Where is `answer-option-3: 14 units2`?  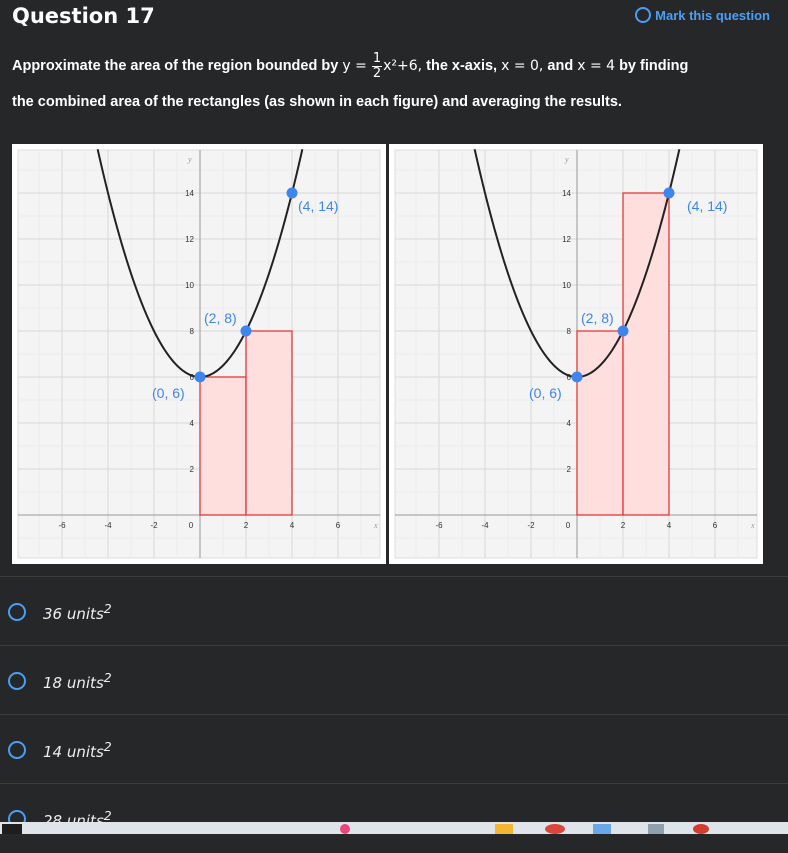
answer-option-3: 14 units2 is located at coordinates (394, 749).